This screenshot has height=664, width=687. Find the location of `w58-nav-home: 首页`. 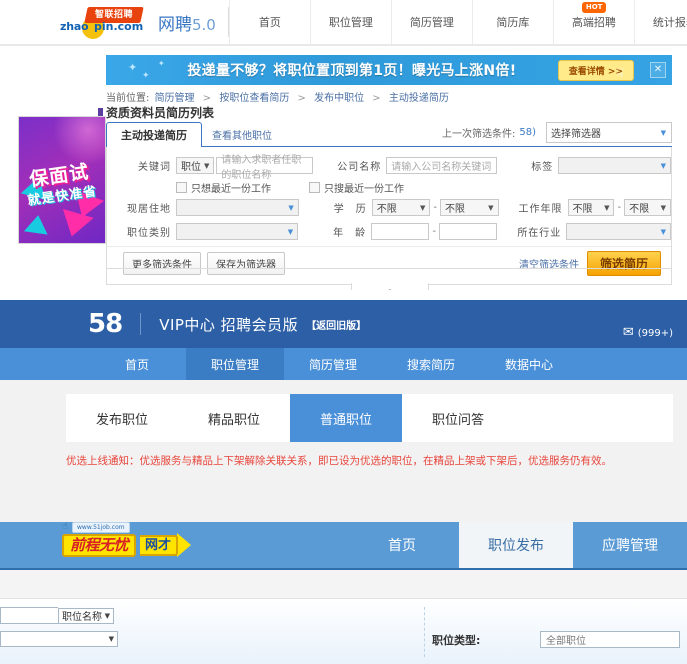

w58-nav-home: 首页 is located at coordinates (137, 364).